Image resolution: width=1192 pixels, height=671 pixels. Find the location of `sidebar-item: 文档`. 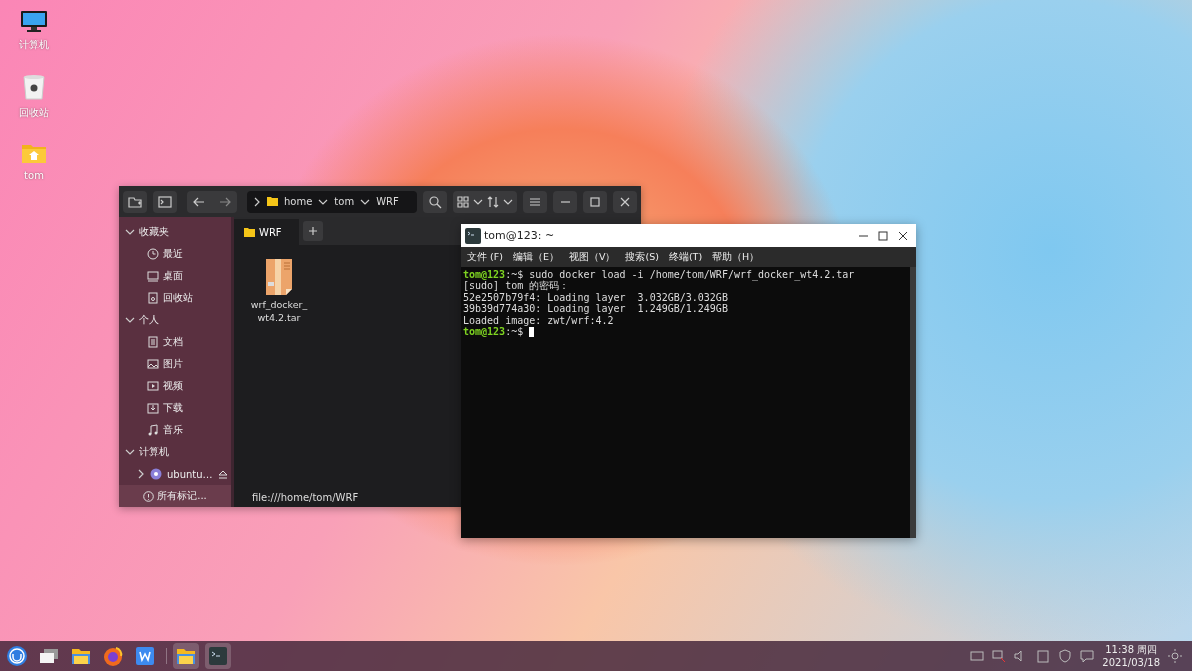

sidebar-item: 文档 is located at coordinates (175, 341).